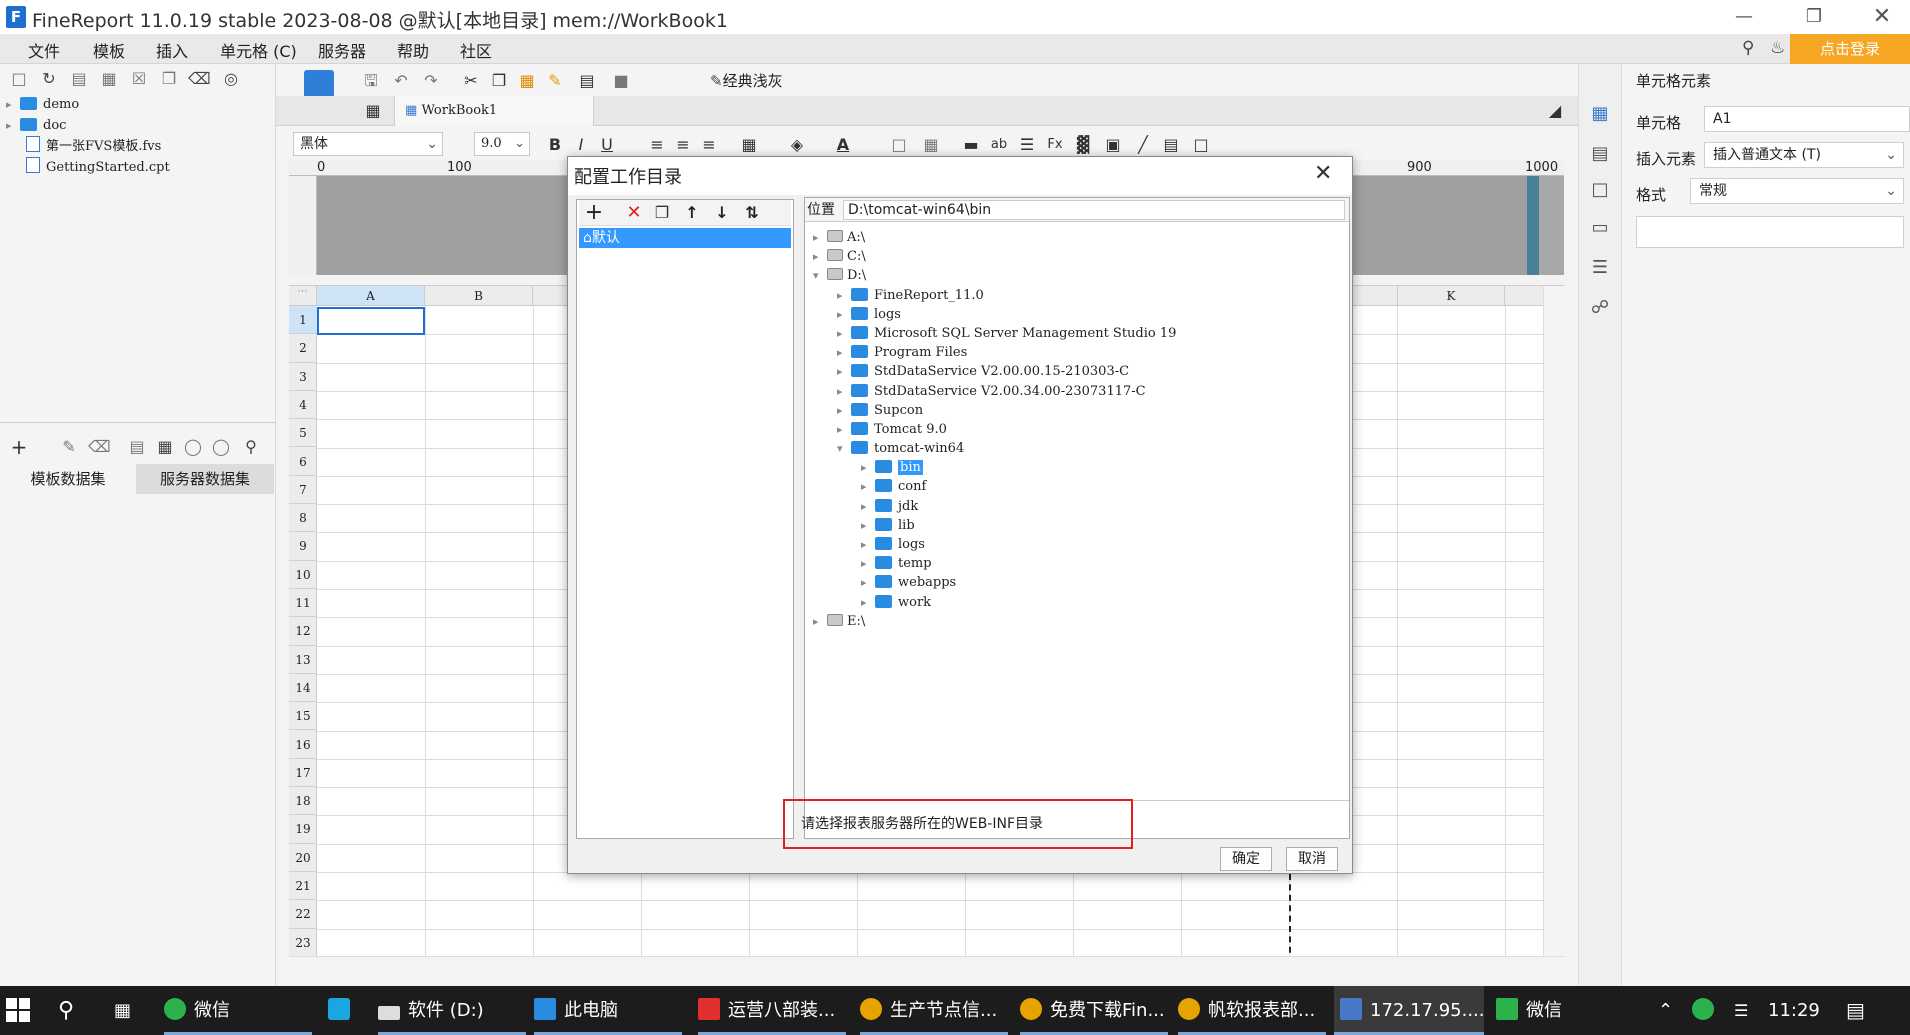 This screenshot has width=1910, height=1035. I want to click on row-header: 20, so click(303, 858).